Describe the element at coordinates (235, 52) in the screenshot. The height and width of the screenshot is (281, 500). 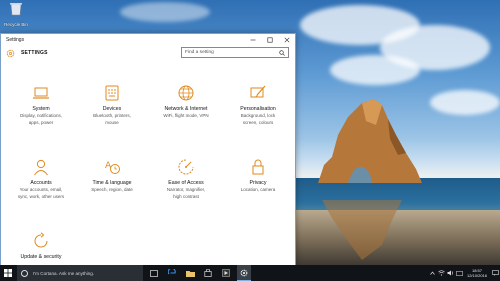
I see `search-input: Find a setting` at that location.